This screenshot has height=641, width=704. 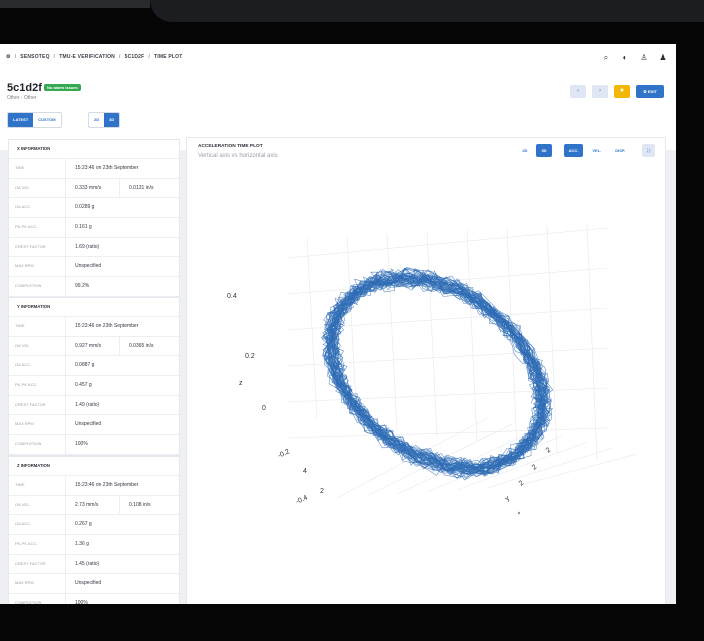 What do you see at coordinates (94, 525) in the screenshot?
I see `info-row: OA ACC. 0.267 g` at bounding box center [94, 525].